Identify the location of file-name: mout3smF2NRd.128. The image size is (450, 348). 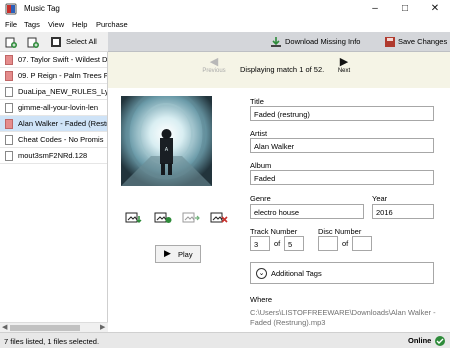
(53, 155).